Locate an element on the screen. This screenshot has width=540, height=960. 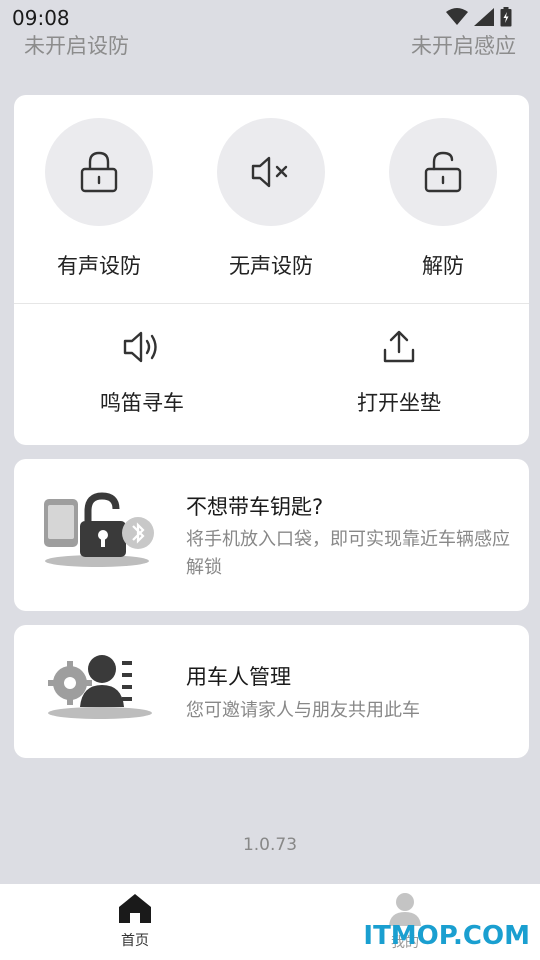
disarm-button: 解防 is located at coordinates (443, 199).